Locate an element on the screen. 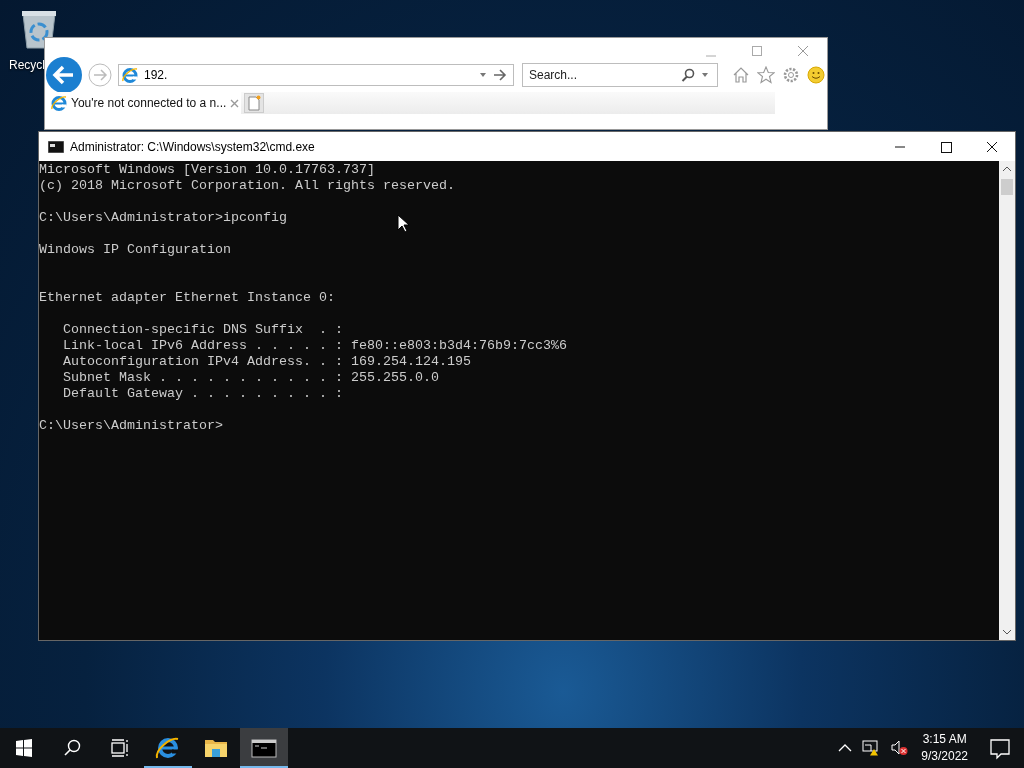 The image size is (1024, 768). console-line: Default Gateway . . . . . . . . . : is located at coordinates (202, 394).